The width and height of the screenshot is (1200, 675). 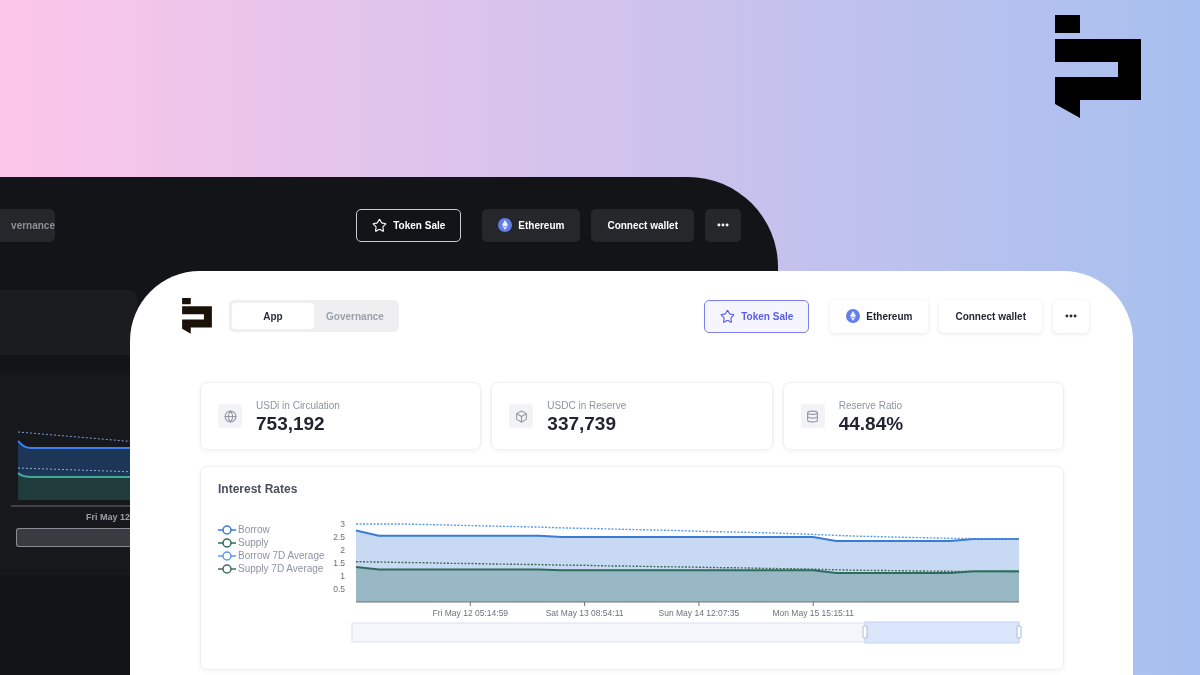 What do you see at coordinates (342, 576) in the screenshot?
I see `axis-label: 1` at bounding box center [342, 576].